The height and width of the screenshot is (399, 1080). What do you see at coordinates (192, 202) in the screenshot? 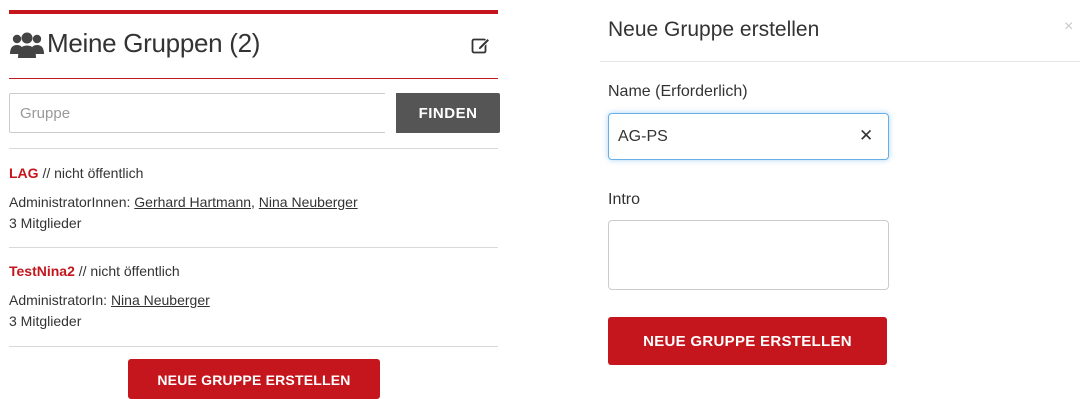
I see `admin-link: Gerhard Hartmann` at bounding box center [192, 202].